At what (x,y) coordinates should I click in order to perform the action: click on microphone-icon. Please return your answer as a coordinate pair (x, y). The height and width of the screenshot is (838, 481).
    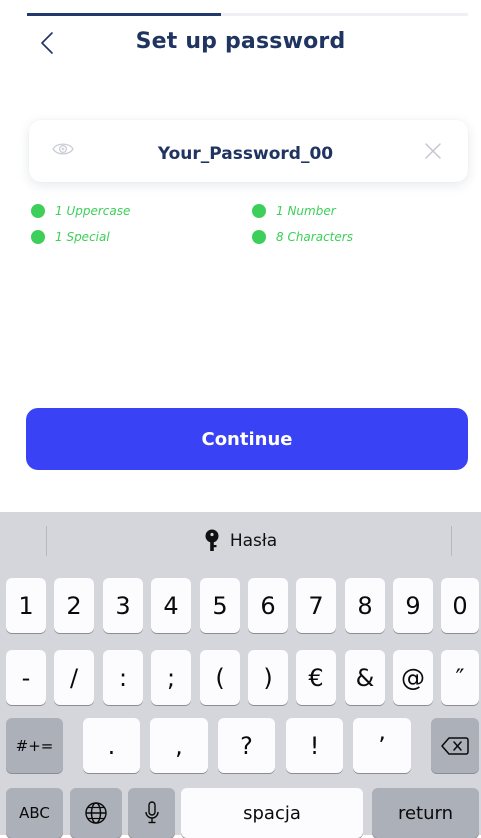
    Looking at the image, I should click on (151, 812).